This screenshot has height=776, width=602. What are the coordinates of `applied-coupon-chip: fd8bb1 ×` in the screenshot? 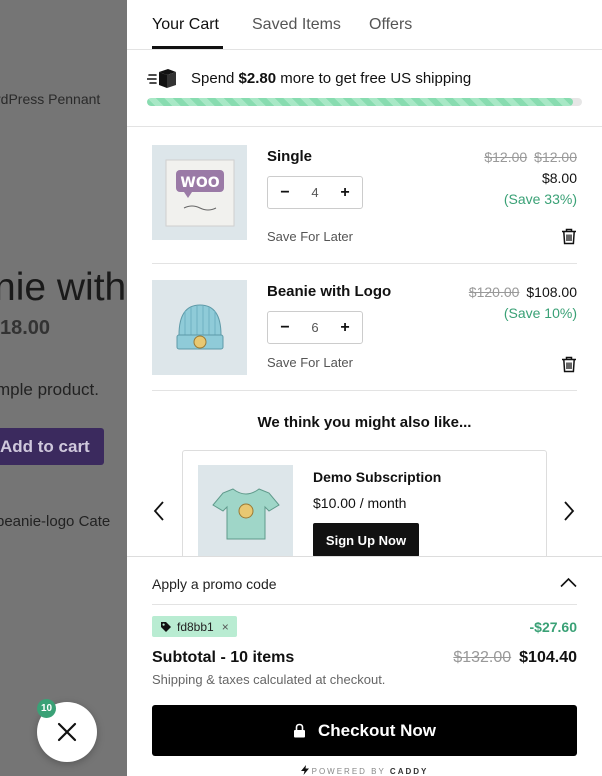 It's located at (194, 626).